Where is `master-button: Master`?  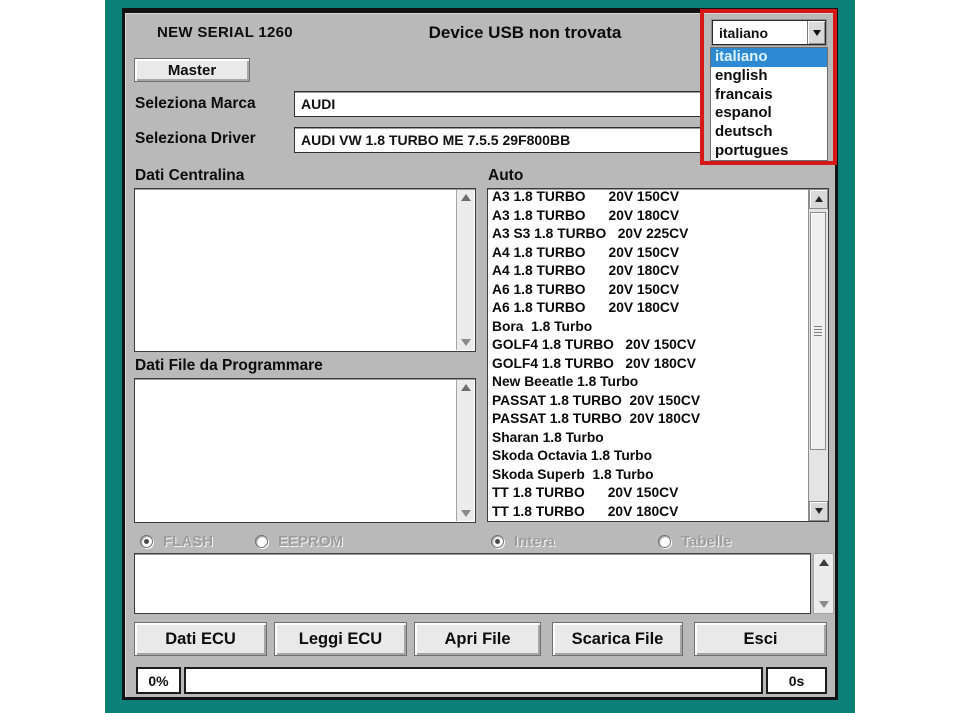
master-button: Master is located at coordinates (192, 70).